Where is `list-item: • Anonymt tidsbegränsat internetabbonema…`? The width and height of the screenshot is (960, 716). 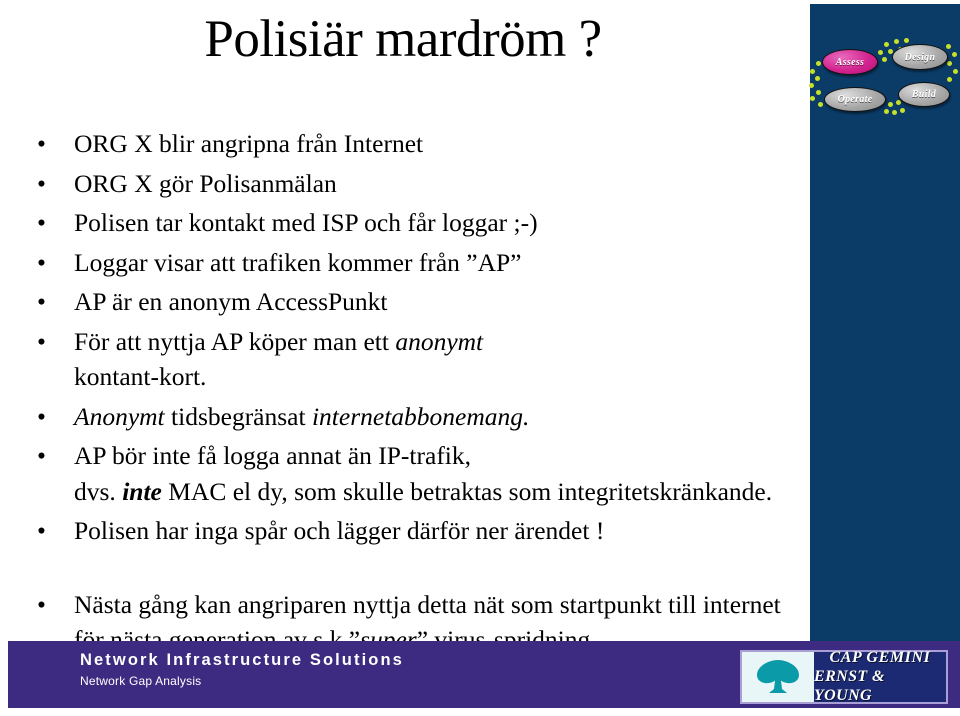 list-item: • Anonymt tidsbegränsat internetabbonema… is located at coordinates (422, 417).